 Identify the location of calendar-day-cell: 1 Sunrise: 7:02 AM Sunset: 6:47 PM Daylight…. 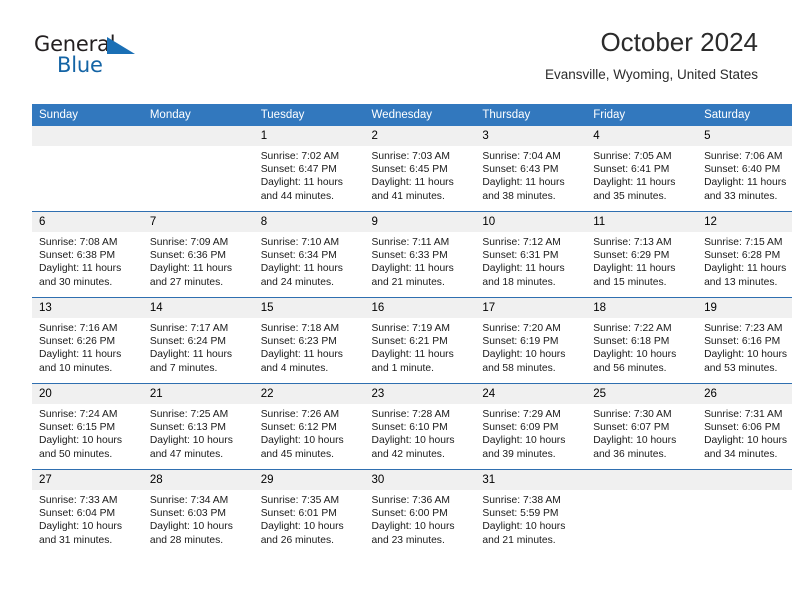
(309, 169).